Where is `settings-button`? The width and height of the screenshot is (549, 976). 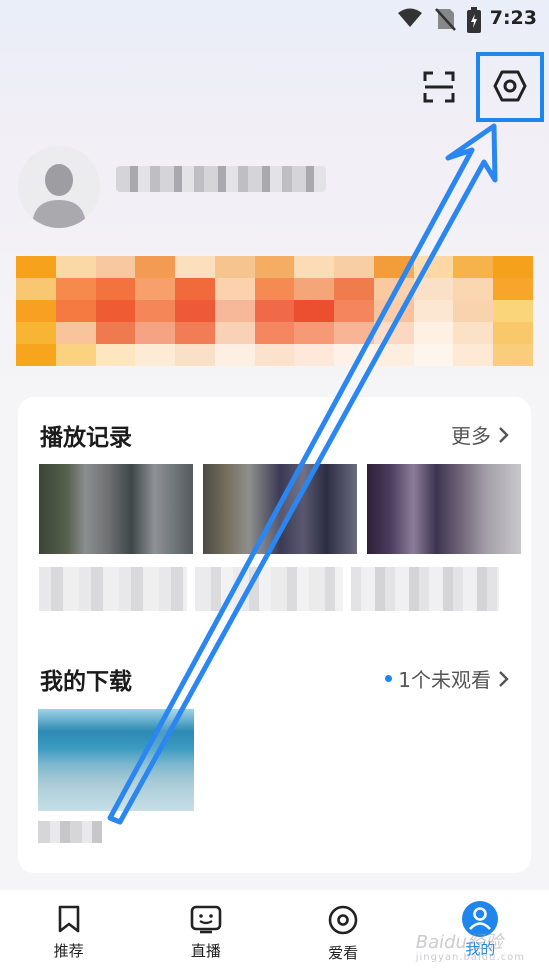 settings-button is located at coordinates (510, 86).